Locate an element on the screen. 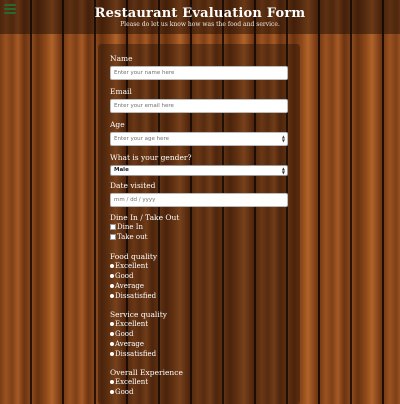 The width and height of the screenshot is (400, 404). overall-group: Overall Experience Excellent Good is located at coordinates (199, 382).